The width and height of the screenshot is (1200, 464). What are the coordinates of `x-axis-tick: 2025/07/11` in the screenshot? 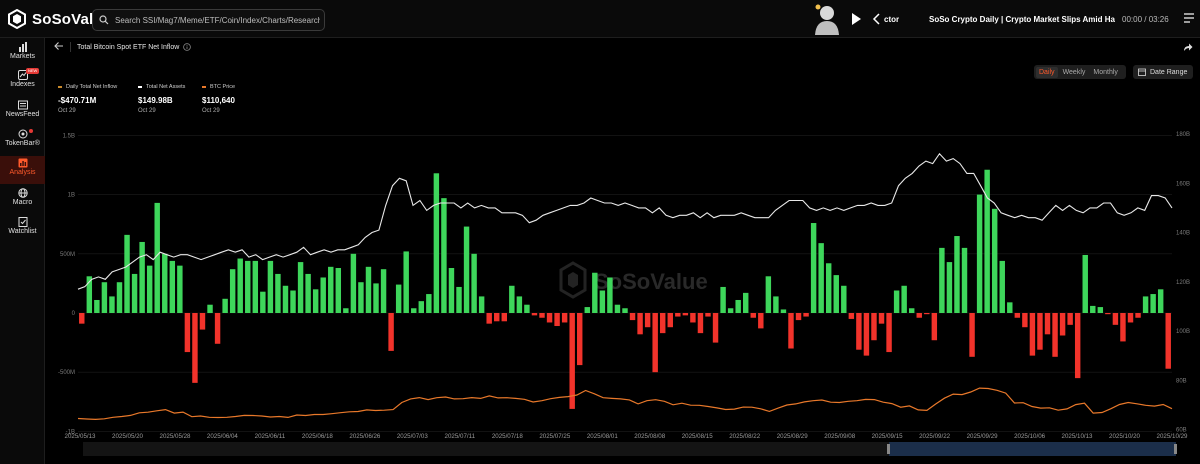 It's located at (460, 436).